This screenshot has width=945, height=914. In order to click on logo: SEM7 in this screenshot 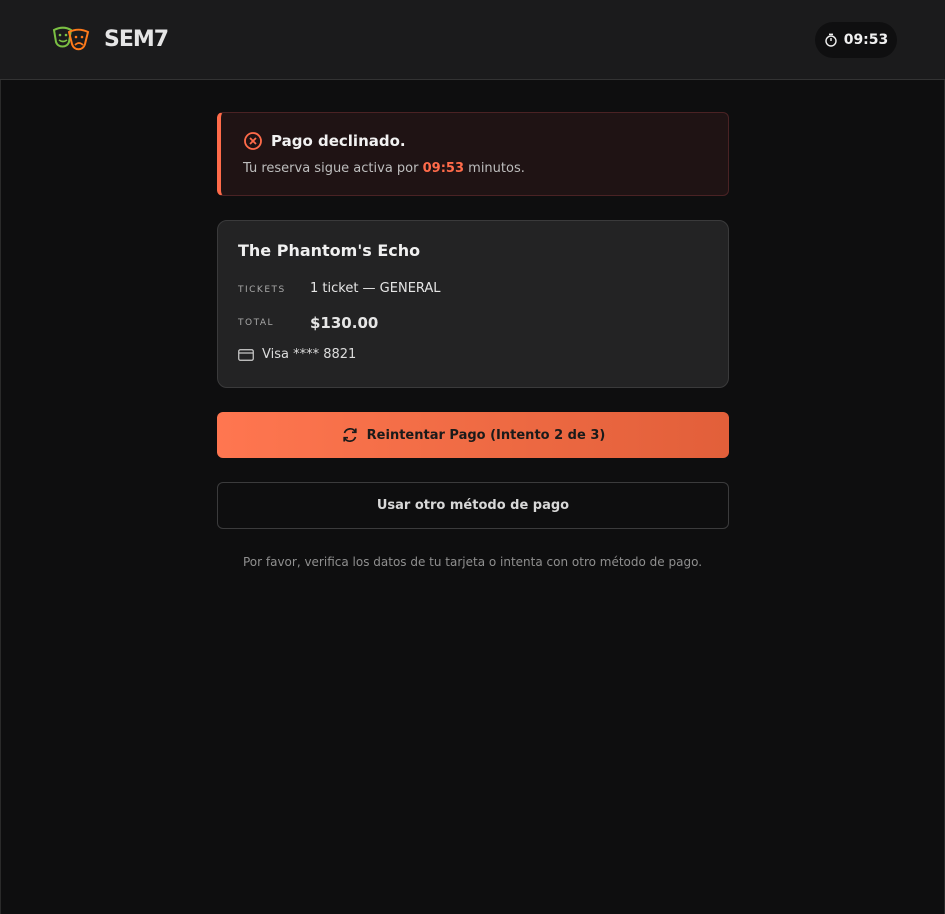, I will do `click(110, 39)`.